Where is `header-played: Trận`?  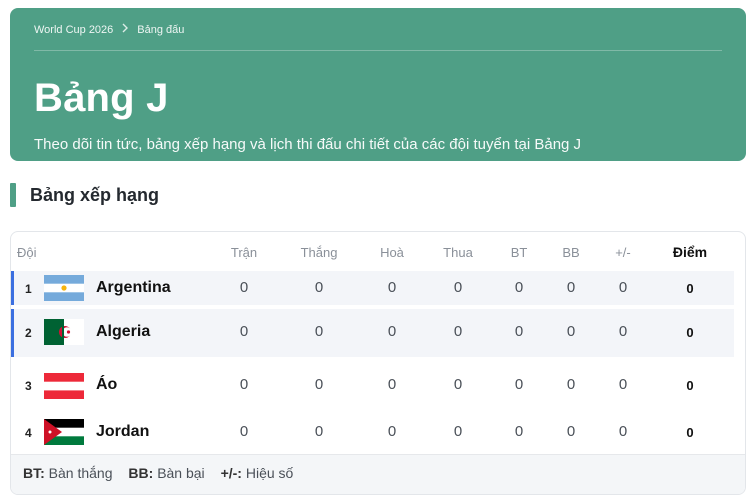
header-played: Trận is located at coordinates (244, 252).